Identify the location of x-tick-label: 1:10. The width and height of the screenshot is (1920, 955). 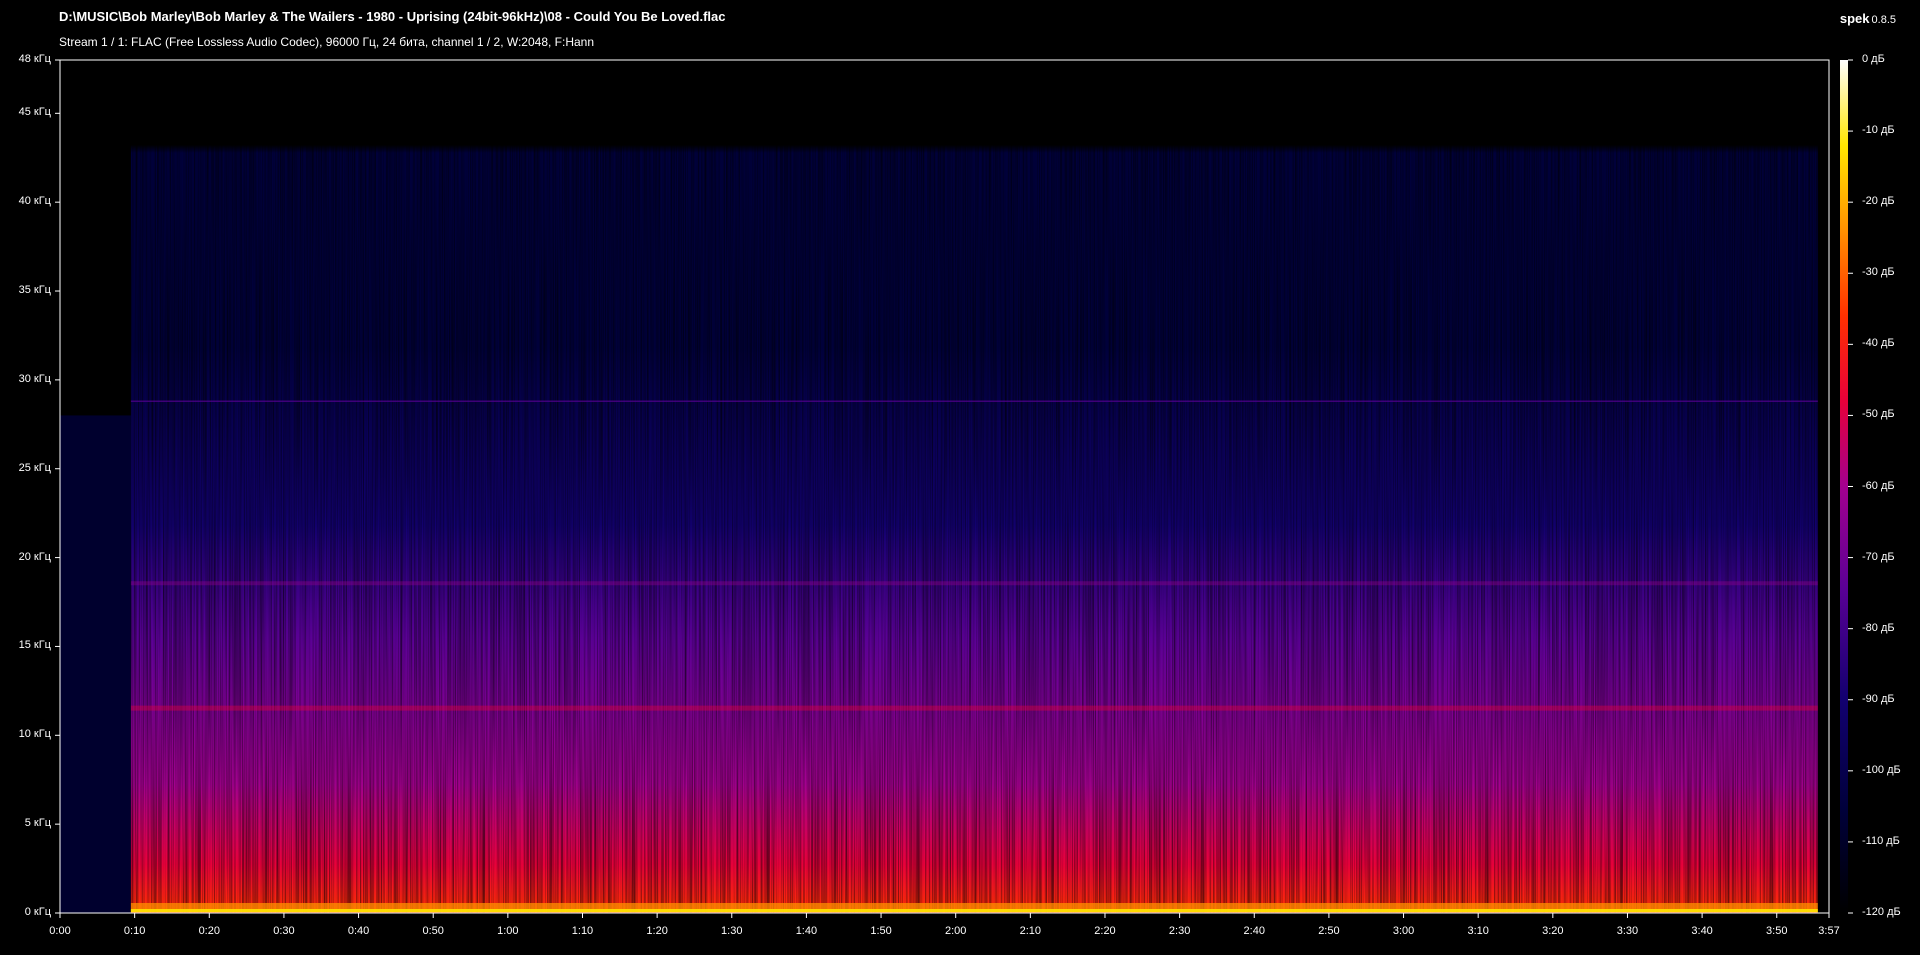
(582, 931).